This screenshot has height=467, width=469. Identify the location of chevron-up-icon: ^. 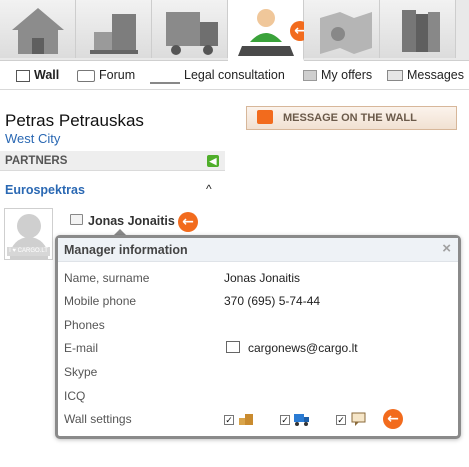
(209, 189).